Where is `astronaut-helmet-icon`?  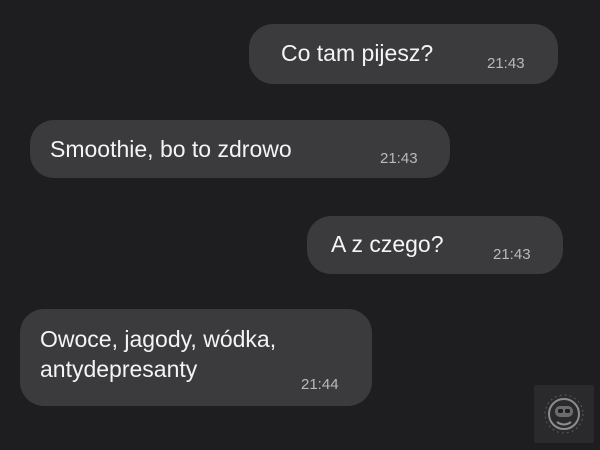
astronaut-helmet-icon is located at coordinates (564, 414).